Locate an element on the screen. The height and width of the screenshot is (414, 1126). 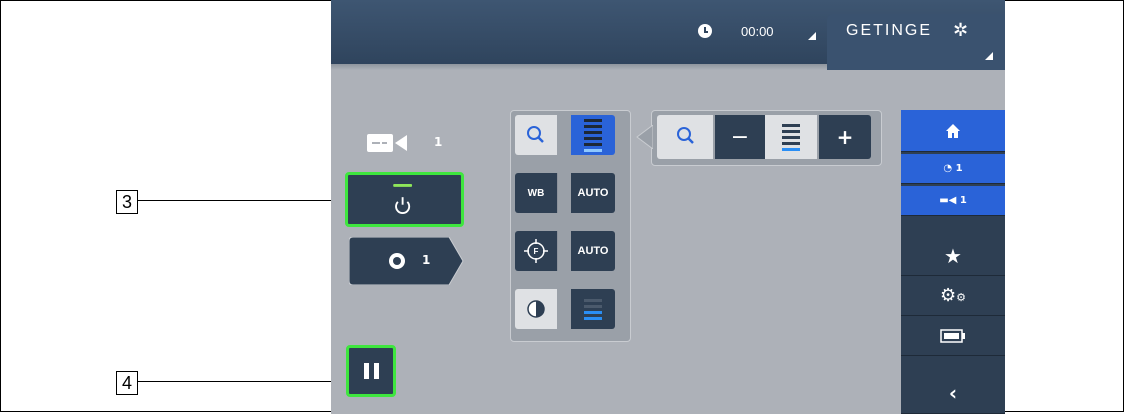
camera-small-icon: ▬◀ is located at coordinates (949, 200).